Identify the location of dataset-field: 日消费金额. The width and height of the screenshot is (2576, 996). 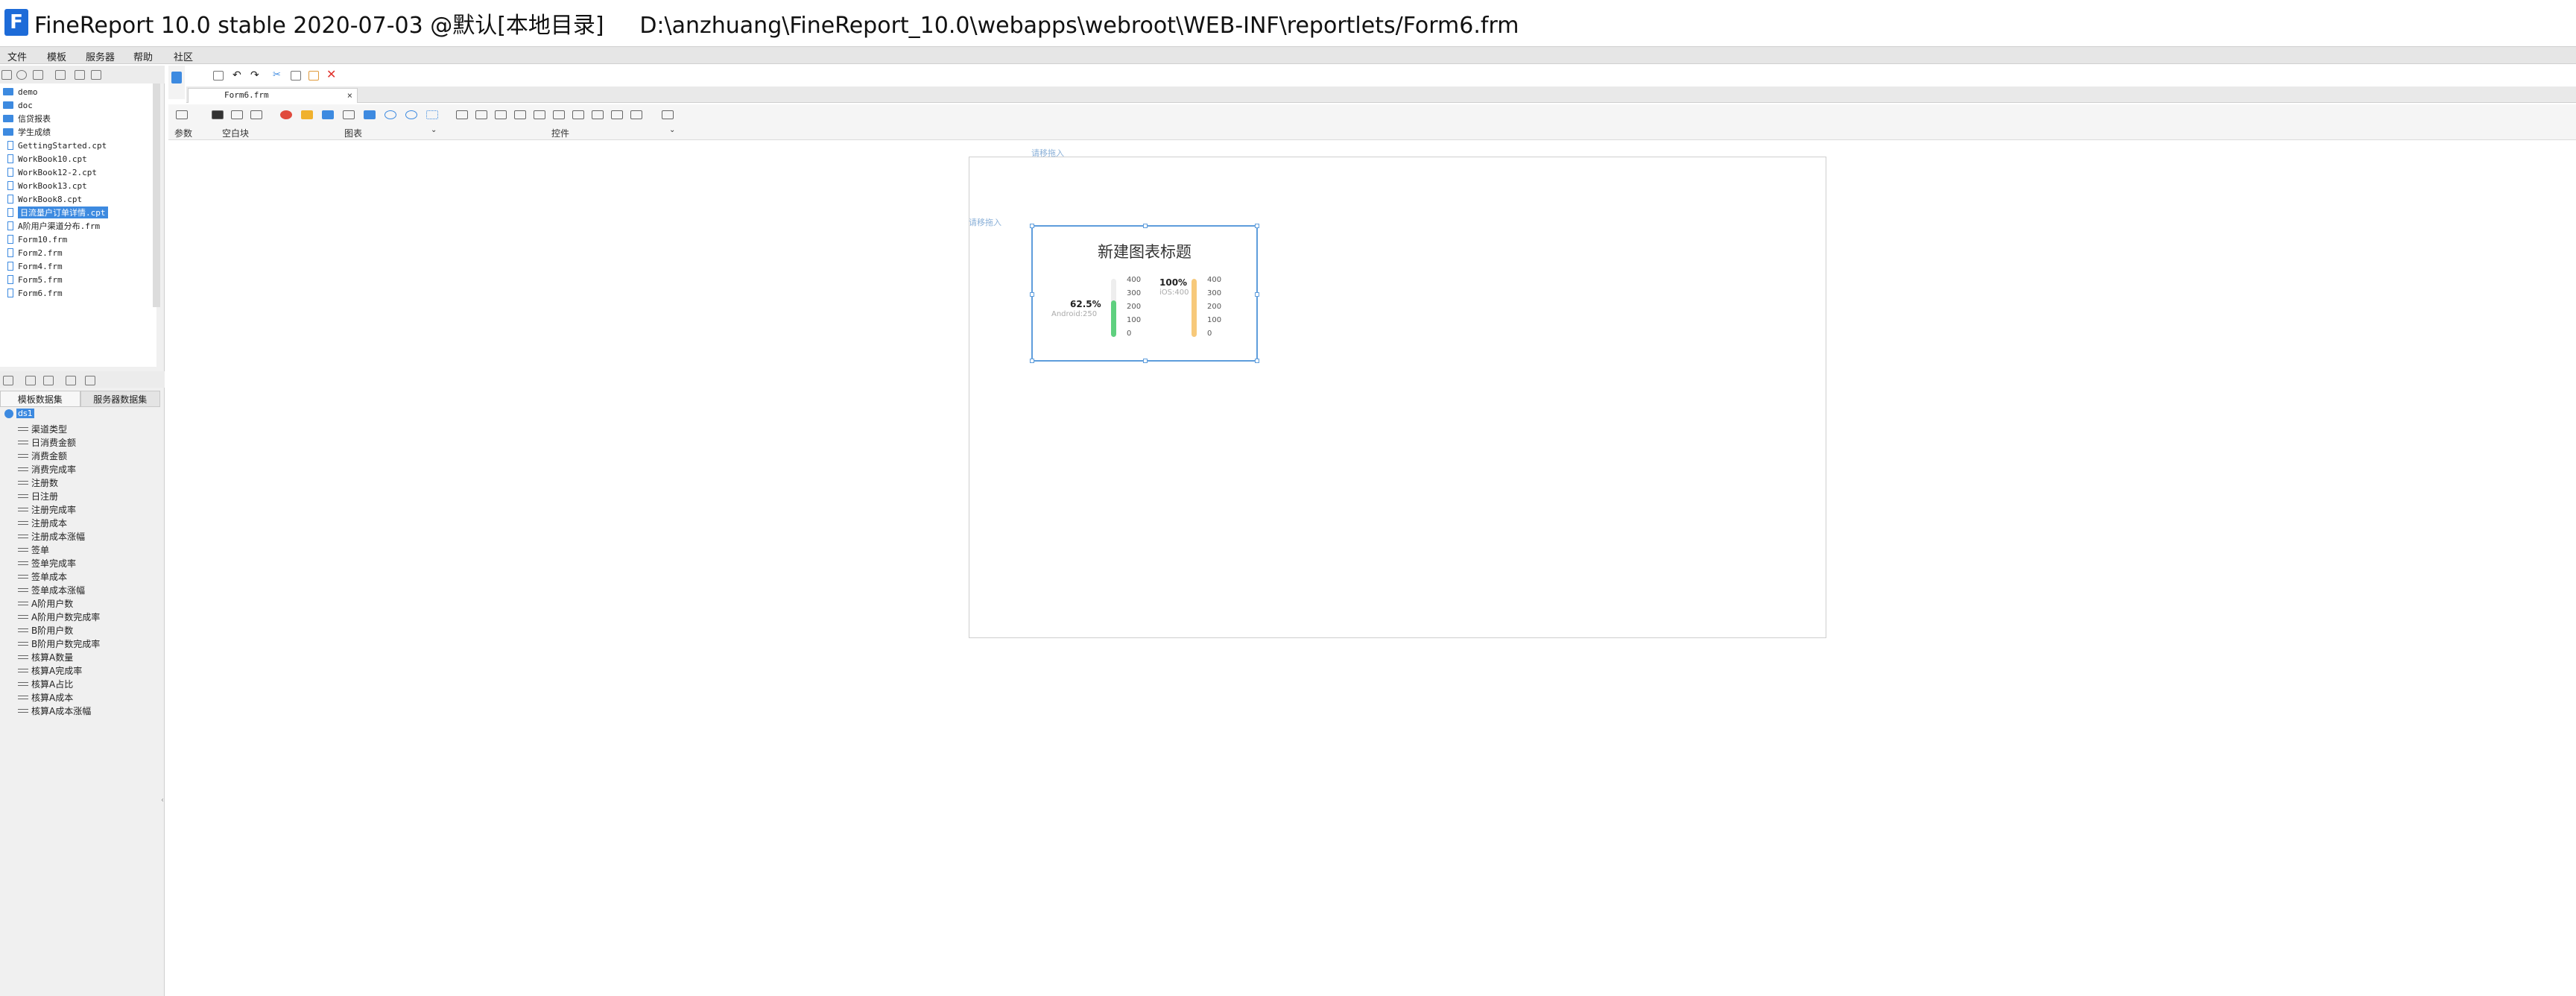
(47, 442).